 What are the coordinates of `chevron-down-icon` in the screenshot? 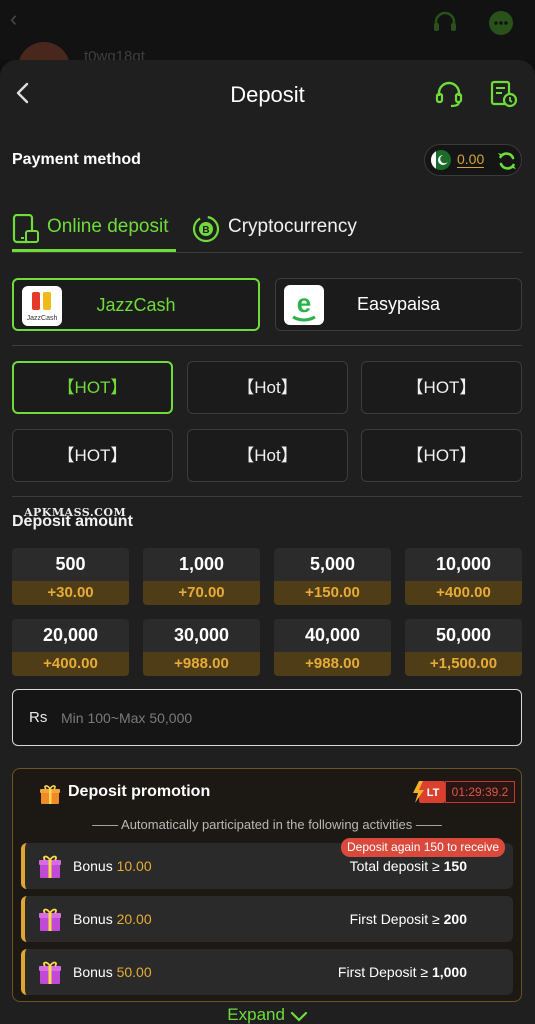 It's located at (298, 1016).